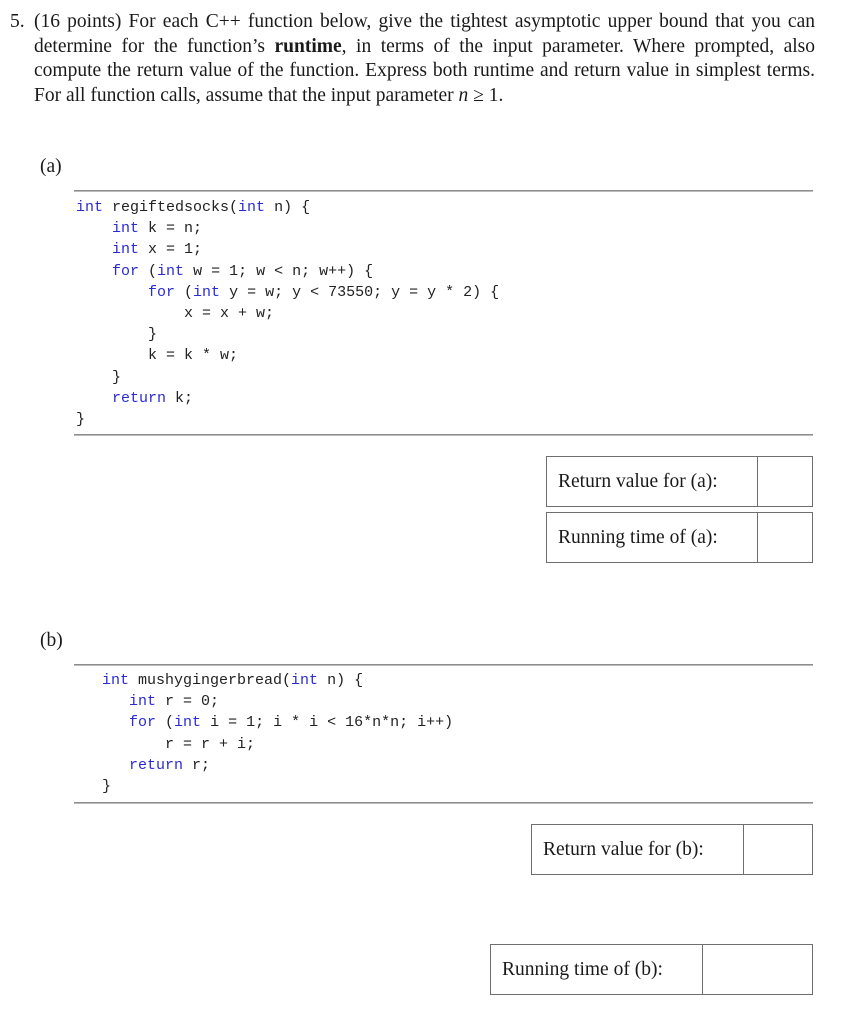 Image resolution: width=844 pixels, height=1024 pixels. What do you see at coordinates (171, 229) in the screenshot?
I see `code-text: k = n;` at bounding box center [171, 229].